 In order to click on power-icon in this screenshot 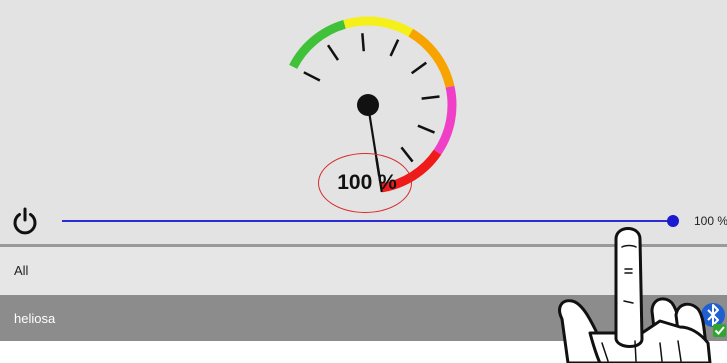, I will do `click(25, 221)`.